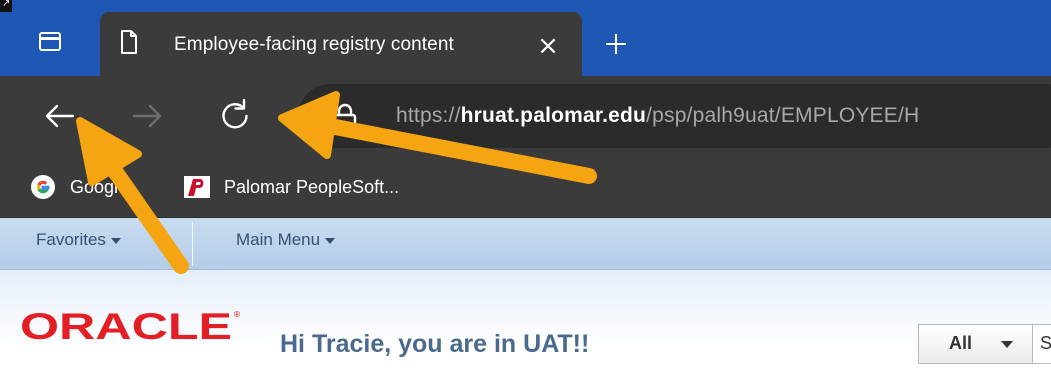  Describe the element at coordinates (71, 239) in the screenshot. I see `favorites-label: Favorites` at that location.